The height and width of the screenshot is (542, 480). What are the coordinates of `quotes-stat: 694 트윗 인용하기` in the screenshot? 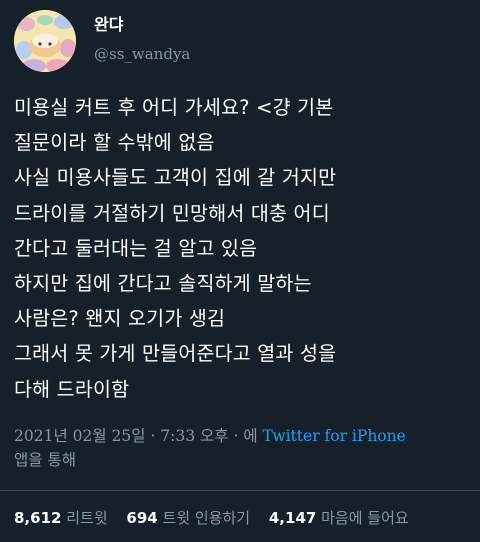 It's located at (188, 518).